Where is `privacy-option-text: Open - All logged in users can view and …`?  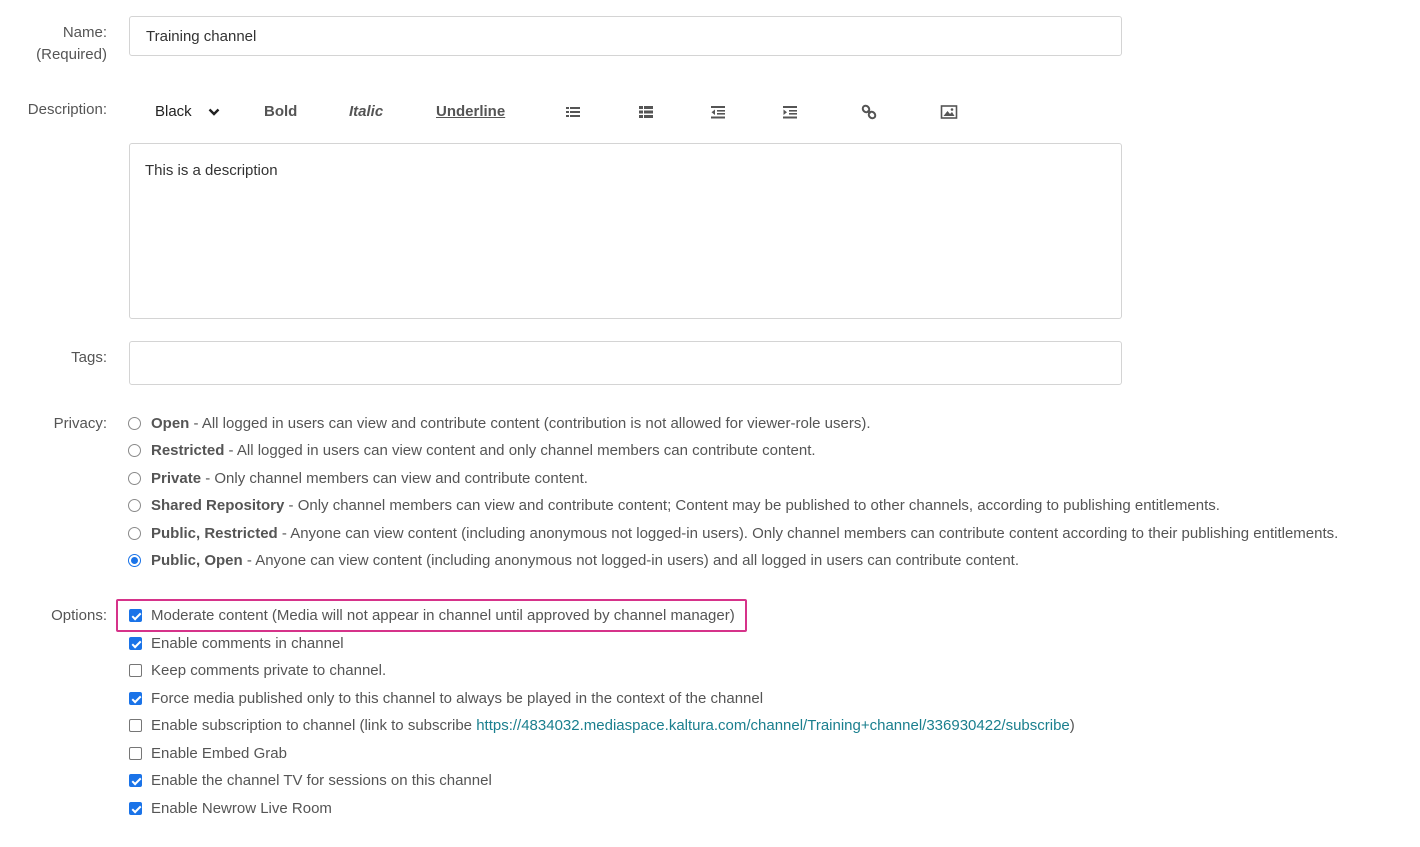 privacy-option-text: Open - All logged in users can view and … is located at coordinates (511, 424).